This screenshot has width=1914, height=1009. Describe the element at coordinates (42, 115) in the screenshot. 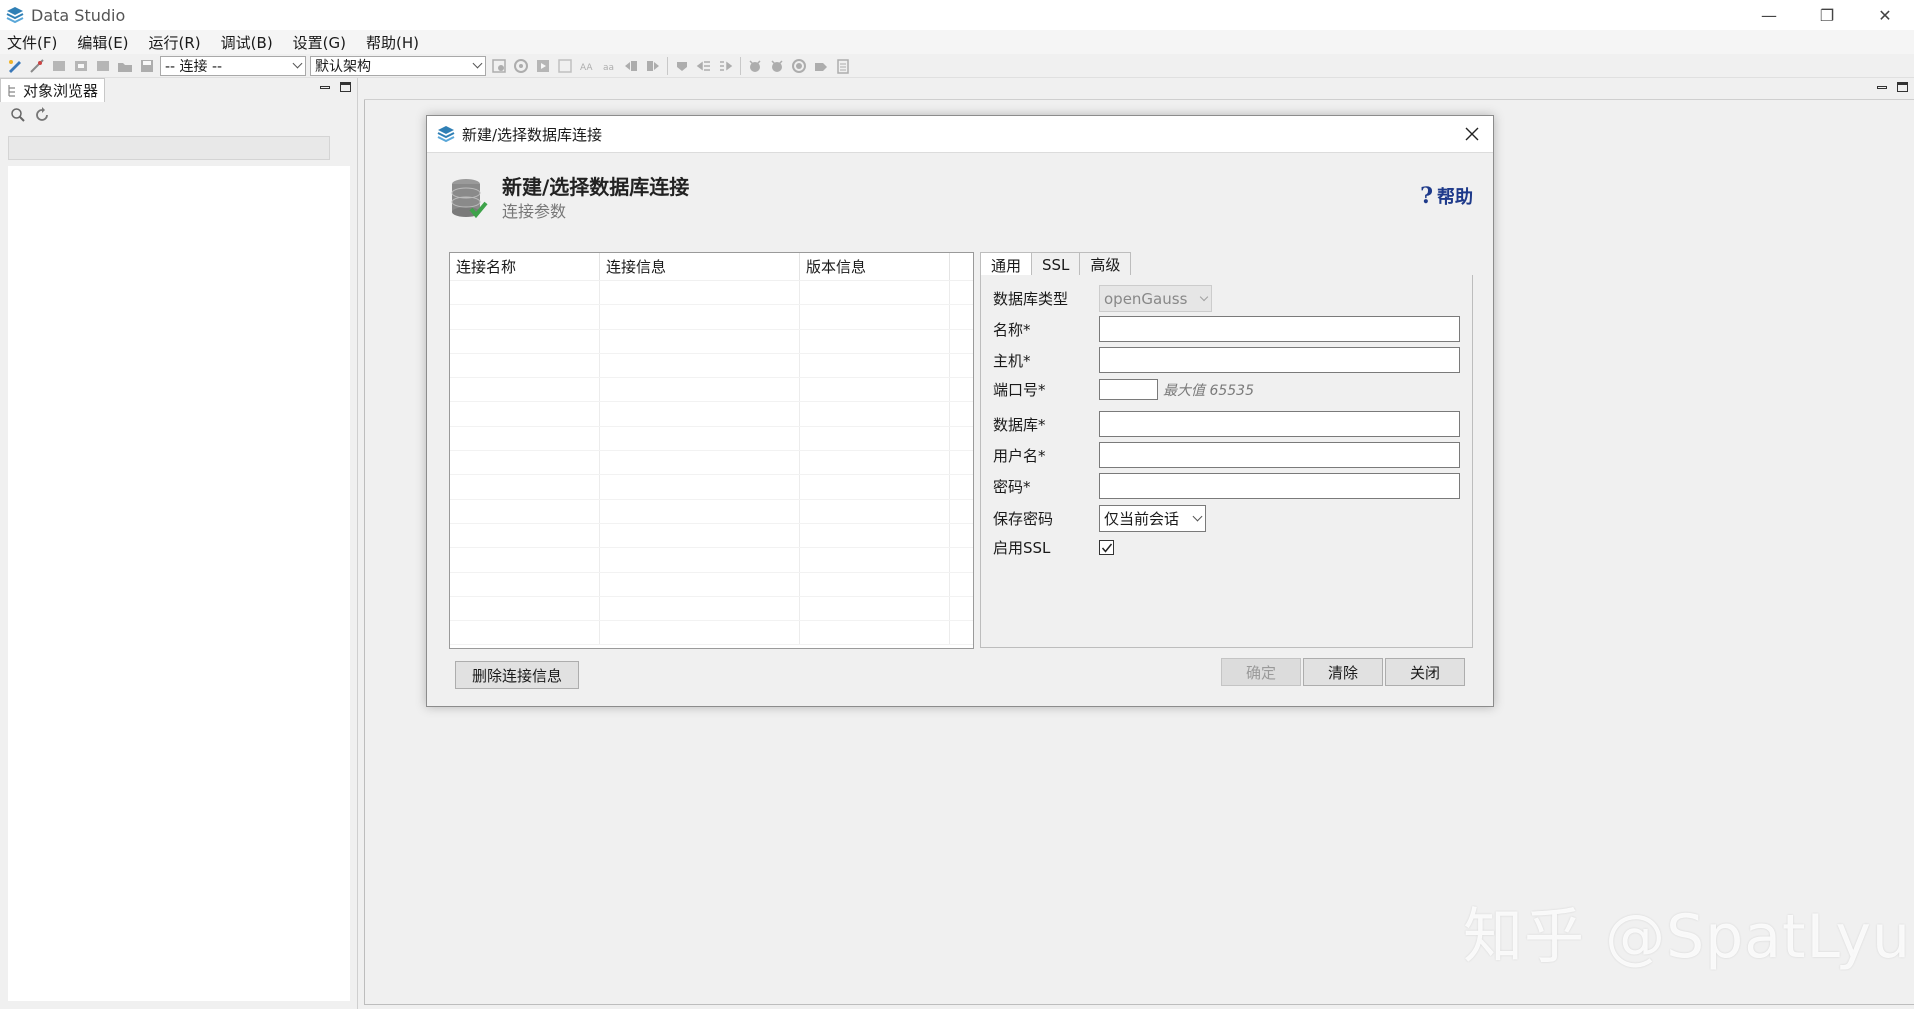

I see `refresh-icon` at that location.